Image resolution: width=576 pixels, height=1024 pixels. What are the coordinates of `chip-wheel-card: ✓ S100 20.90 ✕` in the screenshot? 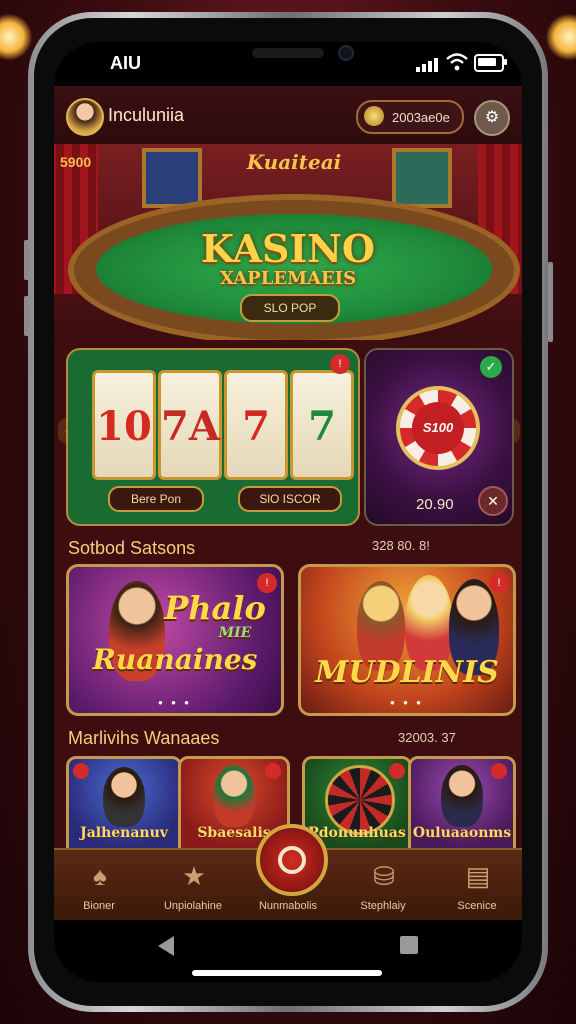 It's located at (439, 437).